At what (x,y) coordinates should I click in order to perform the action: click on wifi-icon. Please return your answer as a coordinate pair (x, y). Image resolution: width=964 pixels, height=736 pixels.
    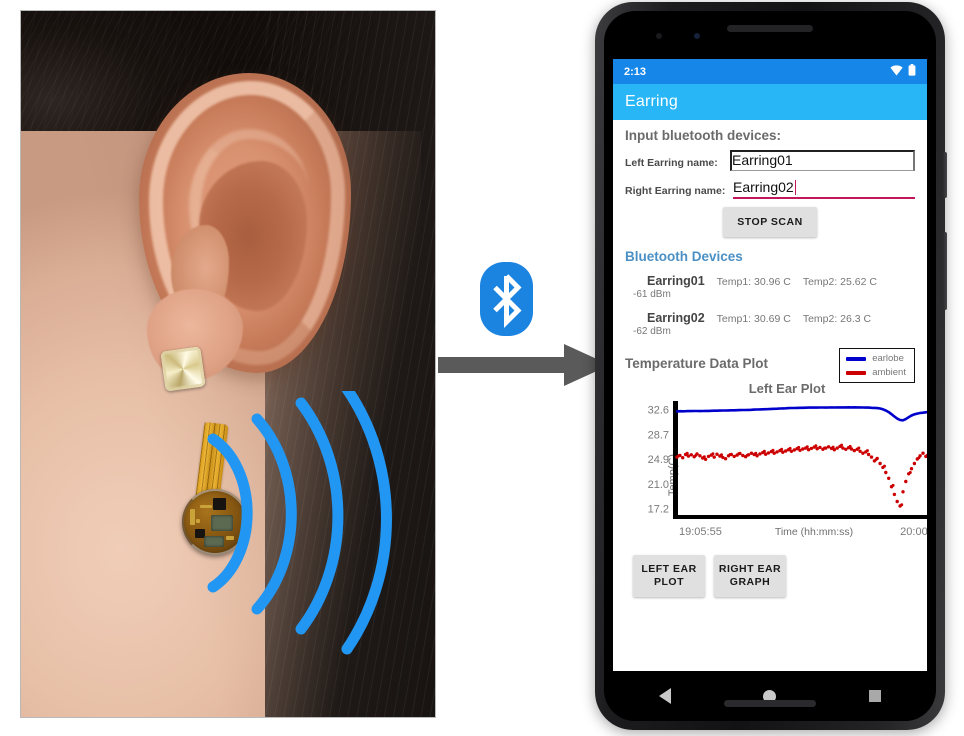
    Looking at the image, I should click on (896, 71).